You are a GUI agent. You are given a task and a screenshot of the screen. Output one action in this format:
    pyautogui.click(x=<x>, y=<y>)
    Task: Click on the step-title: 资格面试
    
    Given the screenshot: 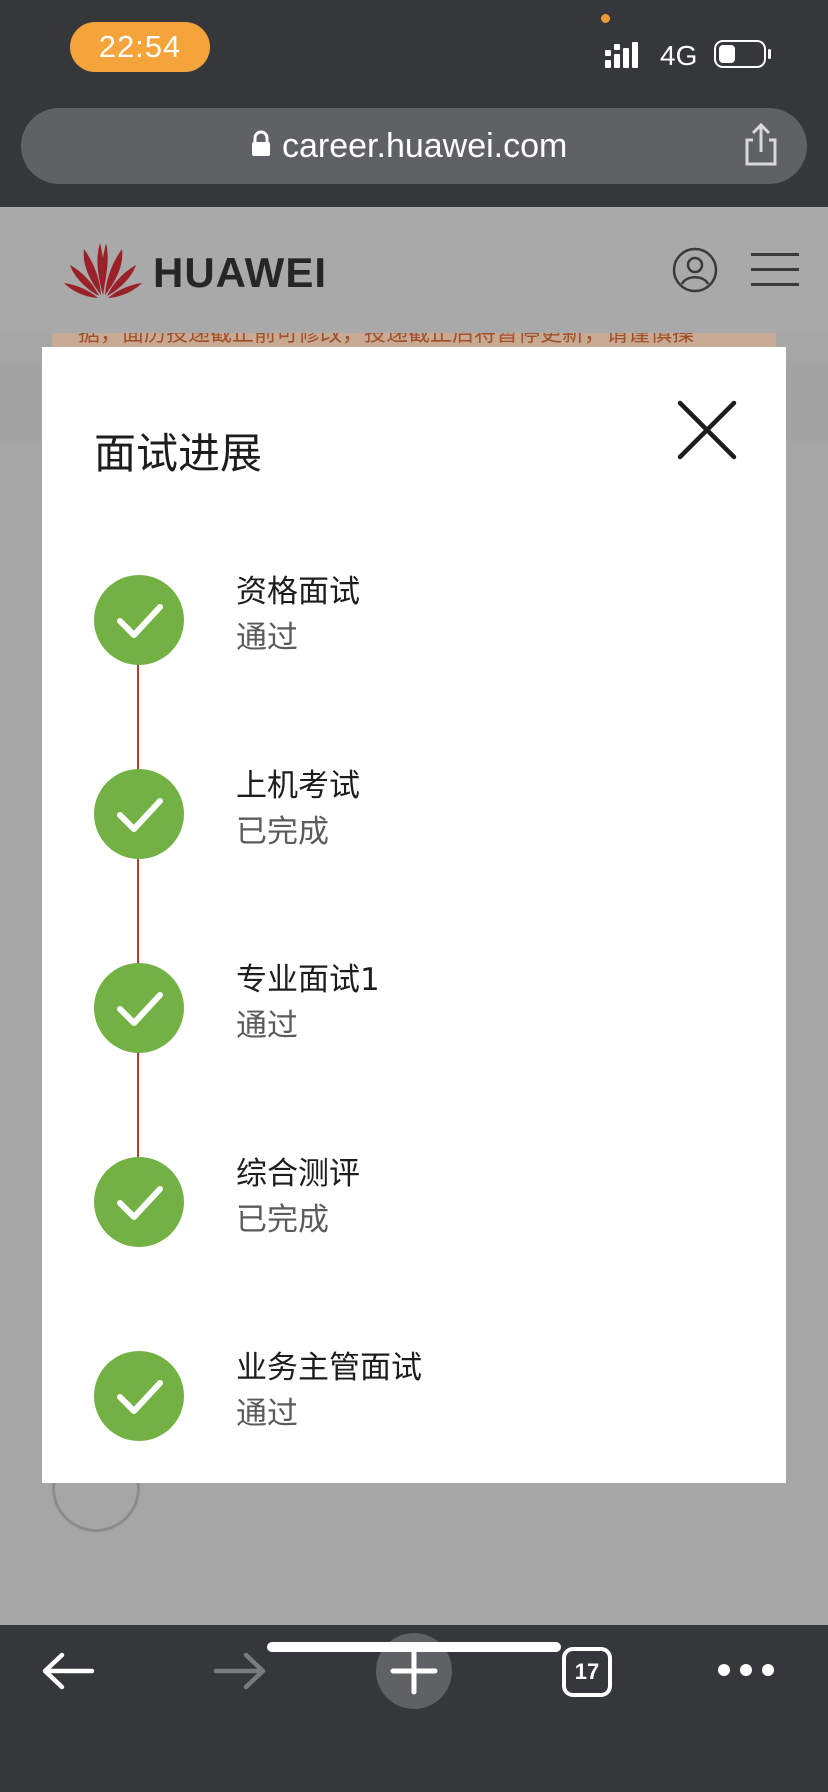 What is the action you would take?
    pyautogui.click(x=298, y=592)
    